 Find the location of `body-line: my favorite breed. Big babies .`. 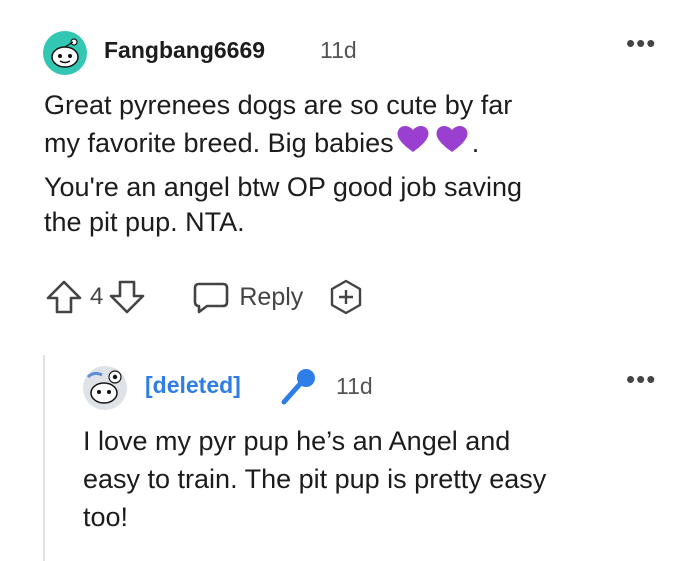

body-line: my favorite breed. Big babies . is located at coordinates (261, 141).